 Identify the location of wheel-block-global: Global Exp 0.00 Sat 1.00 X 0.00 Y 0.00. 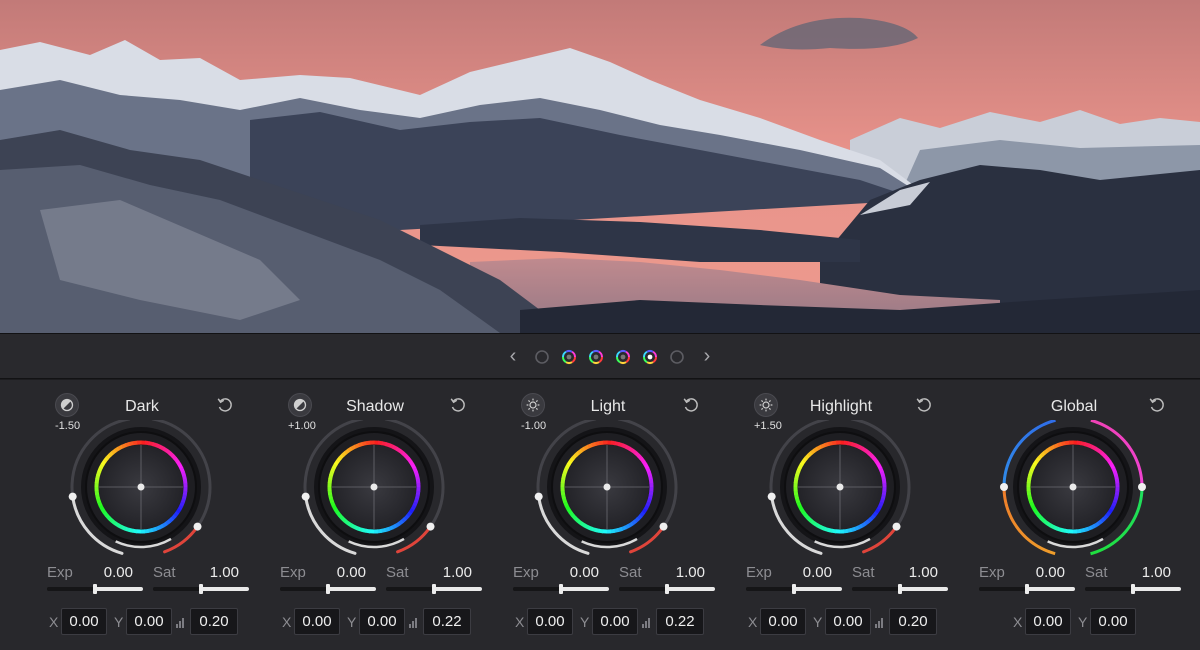
(1074, 515).